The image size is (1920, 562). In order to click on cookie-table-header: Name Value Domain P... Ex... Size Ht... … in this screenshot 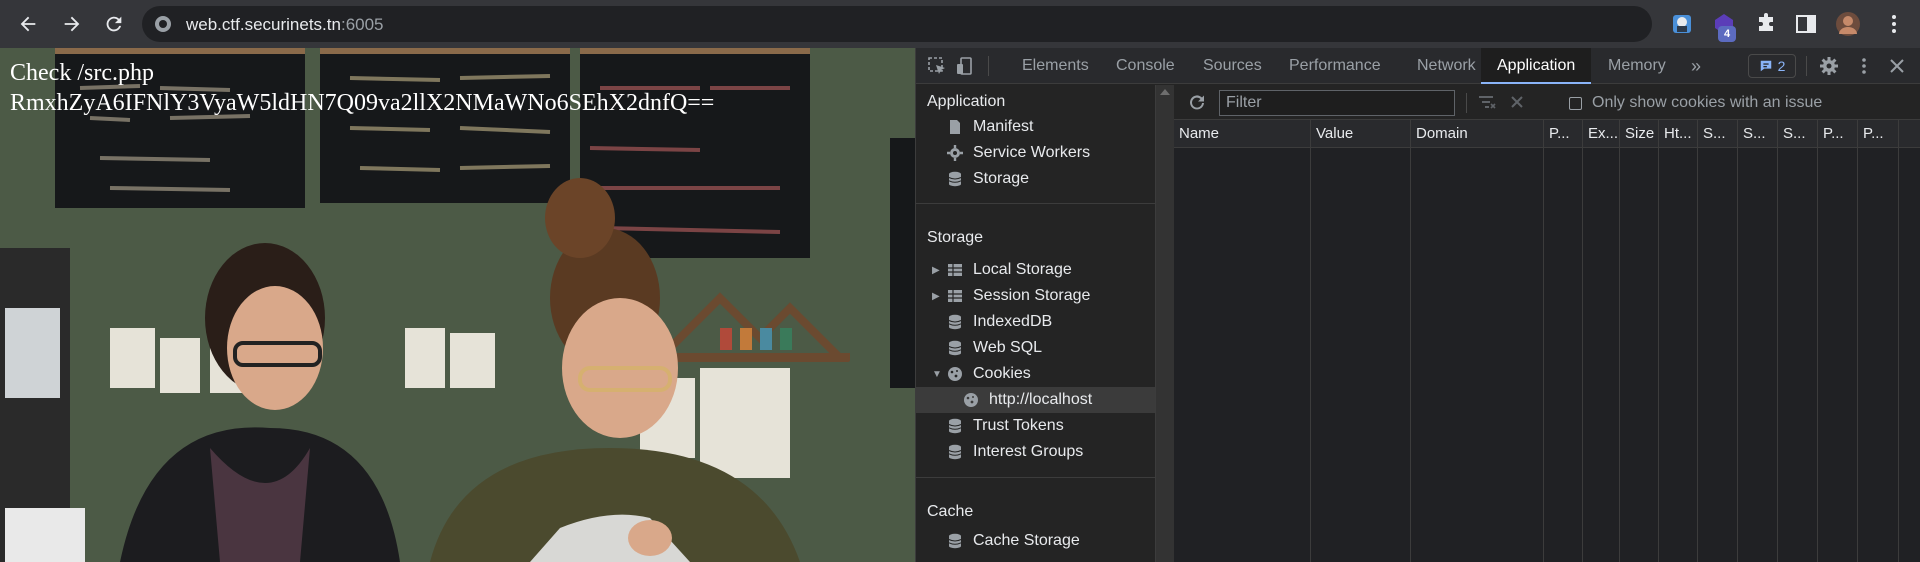, I will do `click(1547, 134)`.